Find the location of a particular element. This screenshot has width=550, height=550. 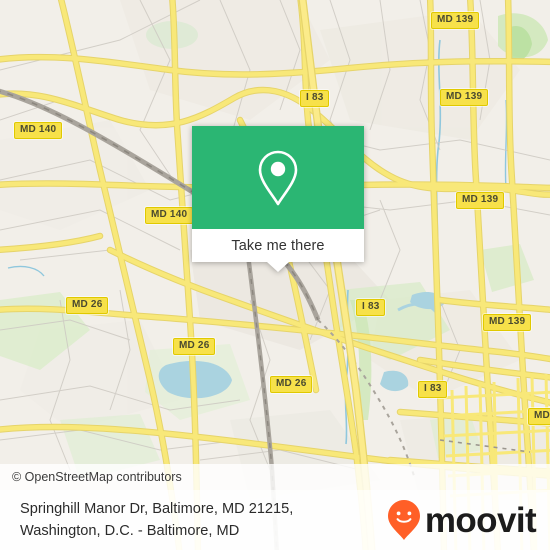

take-me-there-callout: Take me there is located at coordinates (278, 199).